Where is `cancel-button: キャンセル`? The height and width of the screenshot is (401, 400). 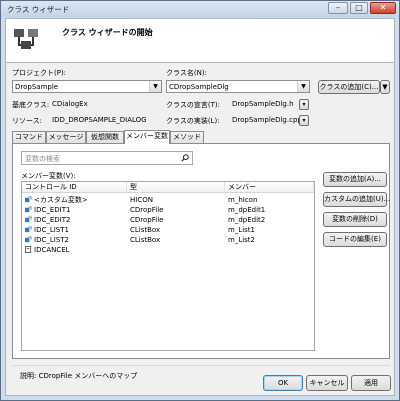
cancel-button: キャンセル is located at coordinates (327, 383).